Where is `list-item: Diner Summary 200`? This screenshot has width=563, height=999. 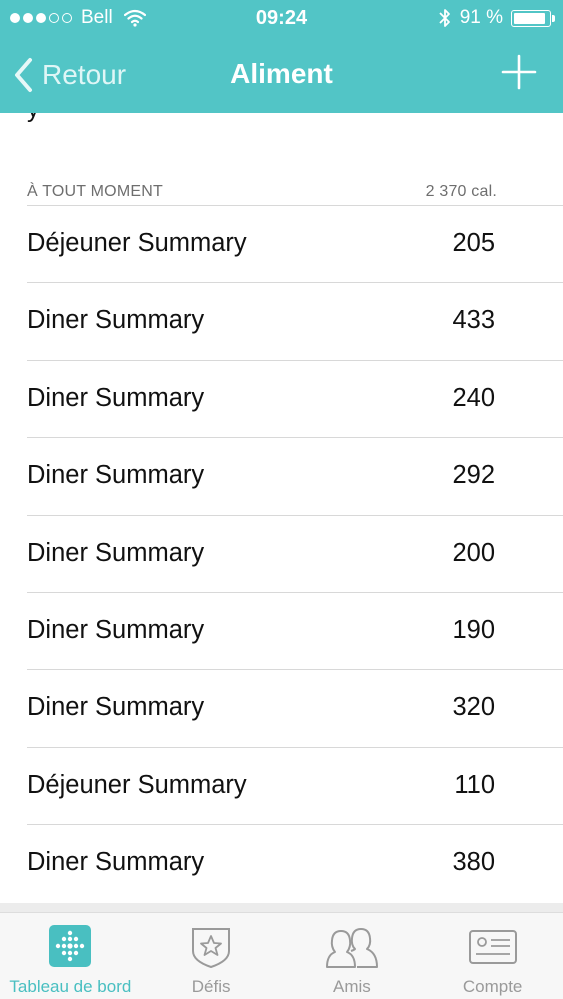 list-item: Diner Summary 200 is located at coordinates (281, 554).